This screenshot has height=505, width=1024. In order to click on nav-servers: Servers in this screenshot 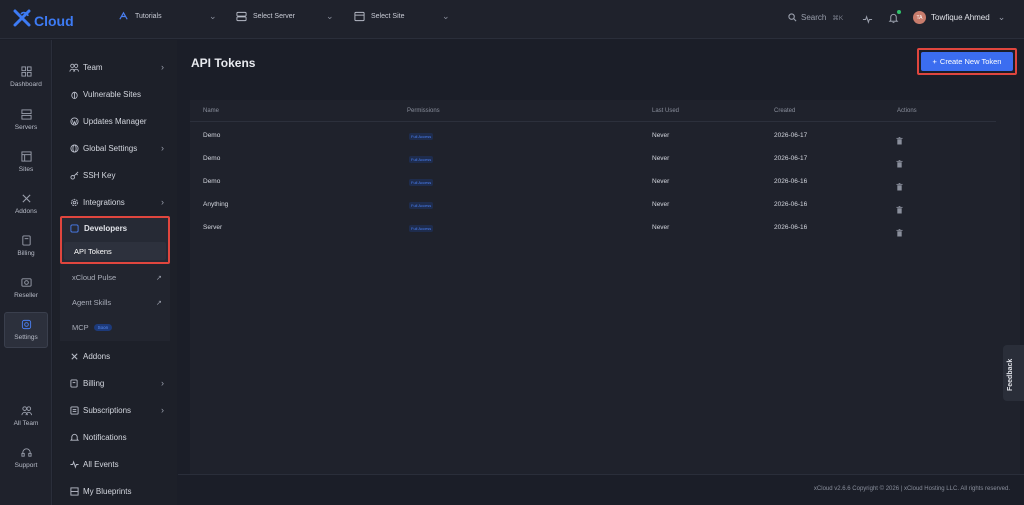, I will do `click(26, 120)`.